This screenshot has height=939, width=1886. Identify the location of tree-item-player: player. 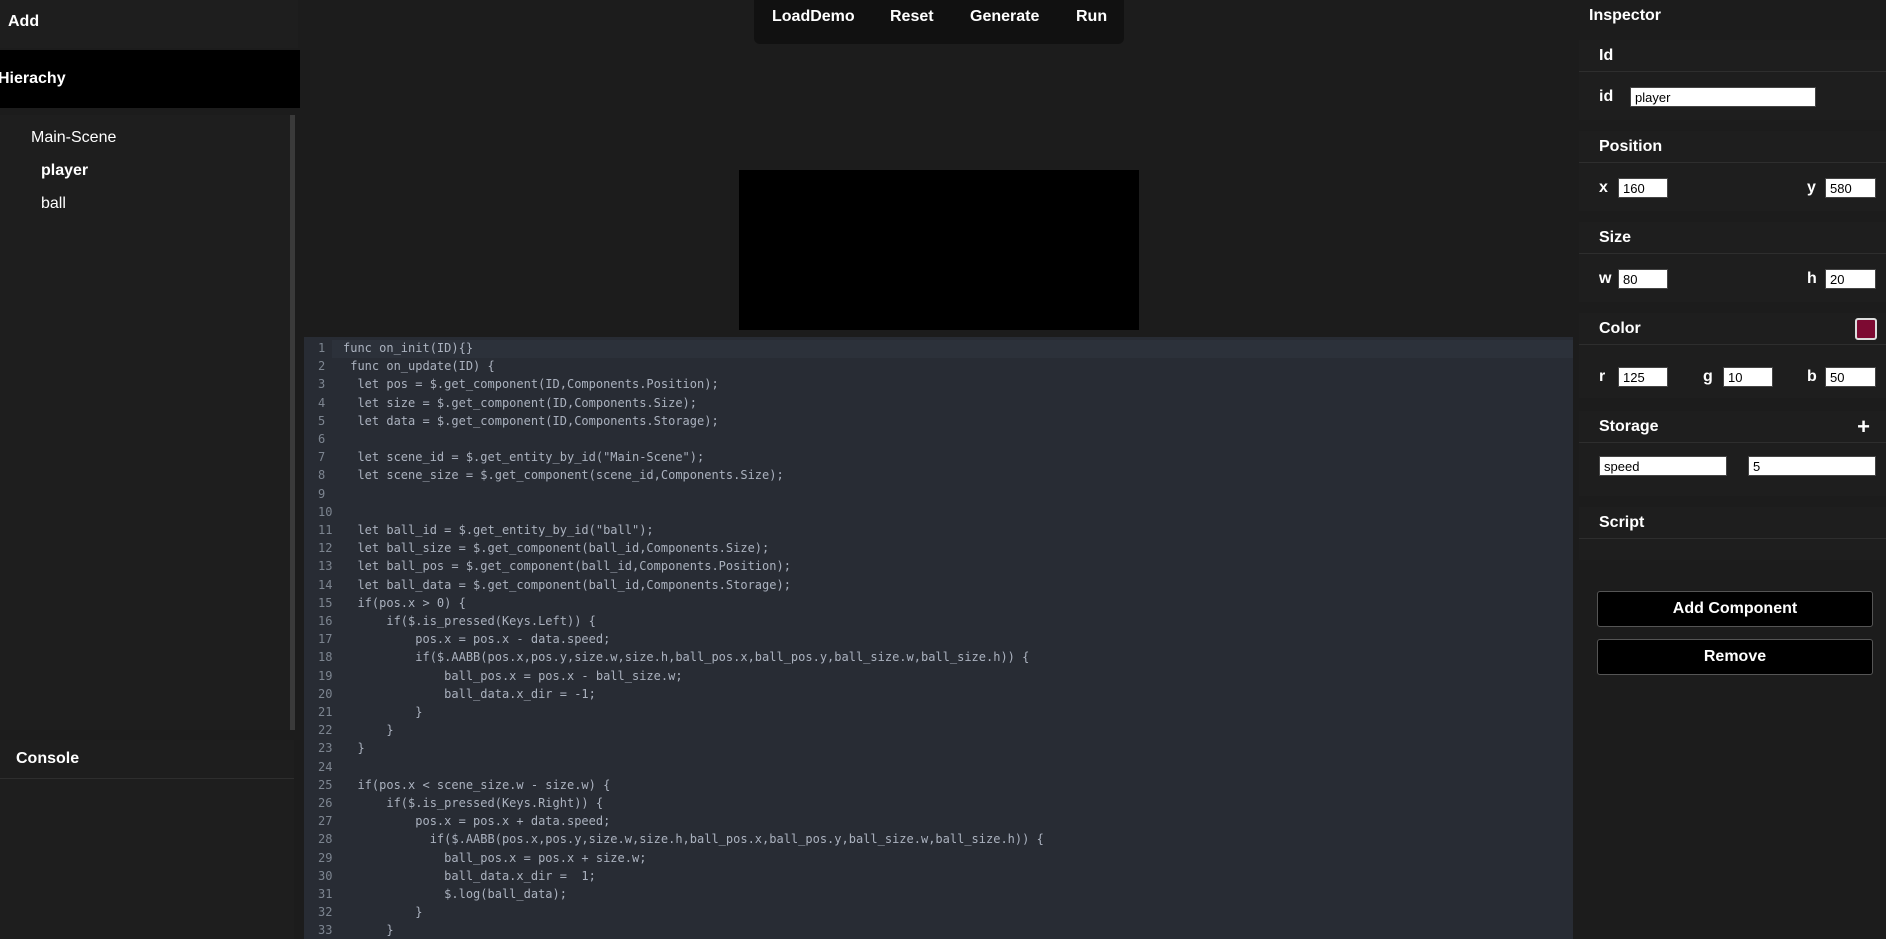
(64, 171).